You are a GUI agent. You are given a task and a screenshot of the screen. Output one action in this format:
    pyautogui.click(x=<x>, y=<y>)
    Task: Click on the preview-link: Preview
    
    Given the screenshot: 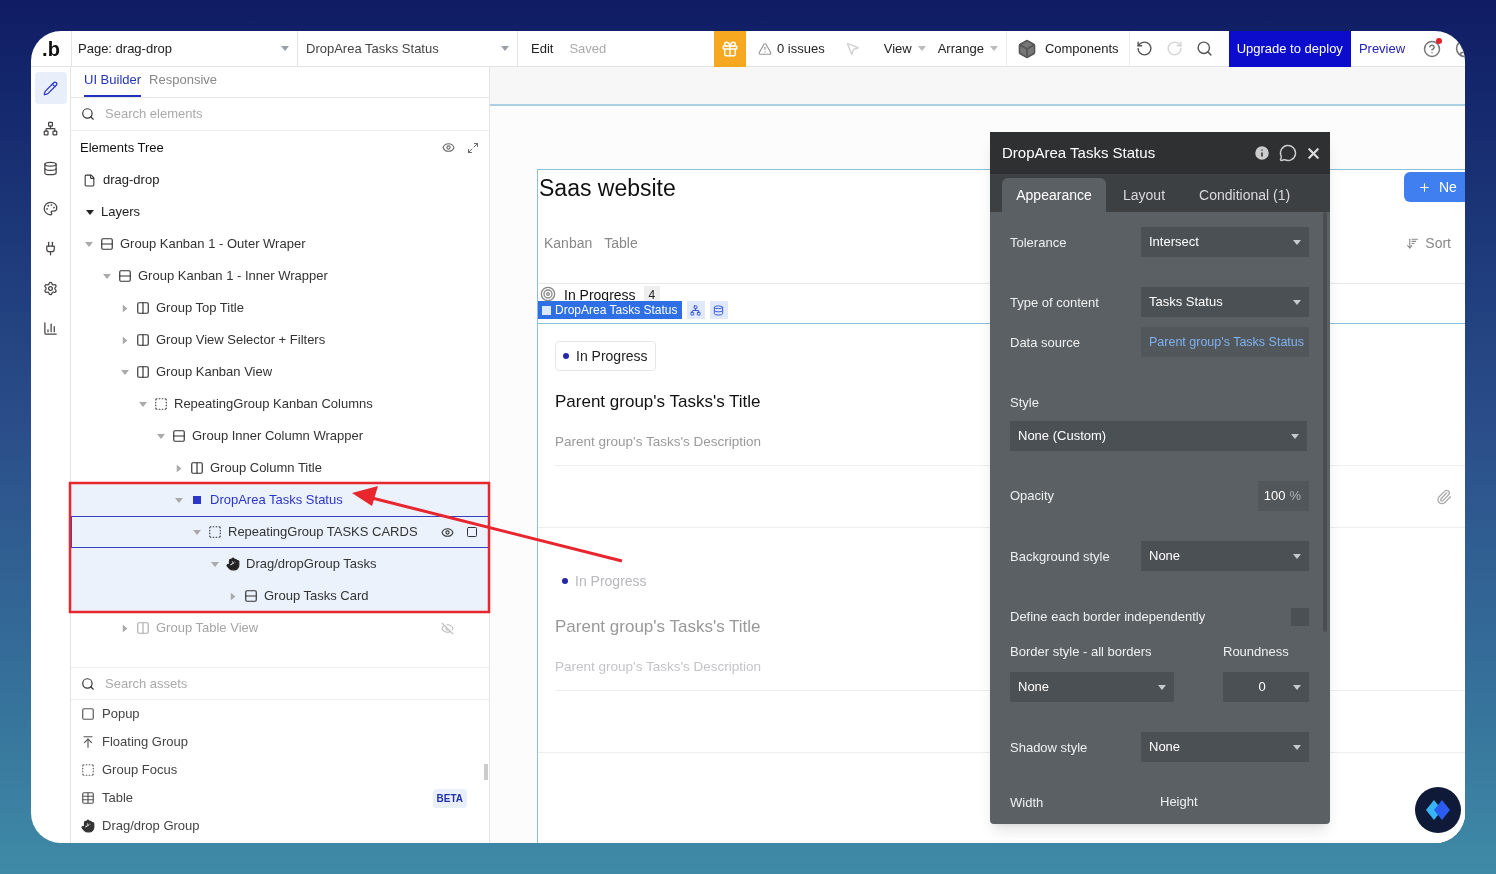 What is the action you would take?
    pyautogui.click(x=1382, y=48)
    